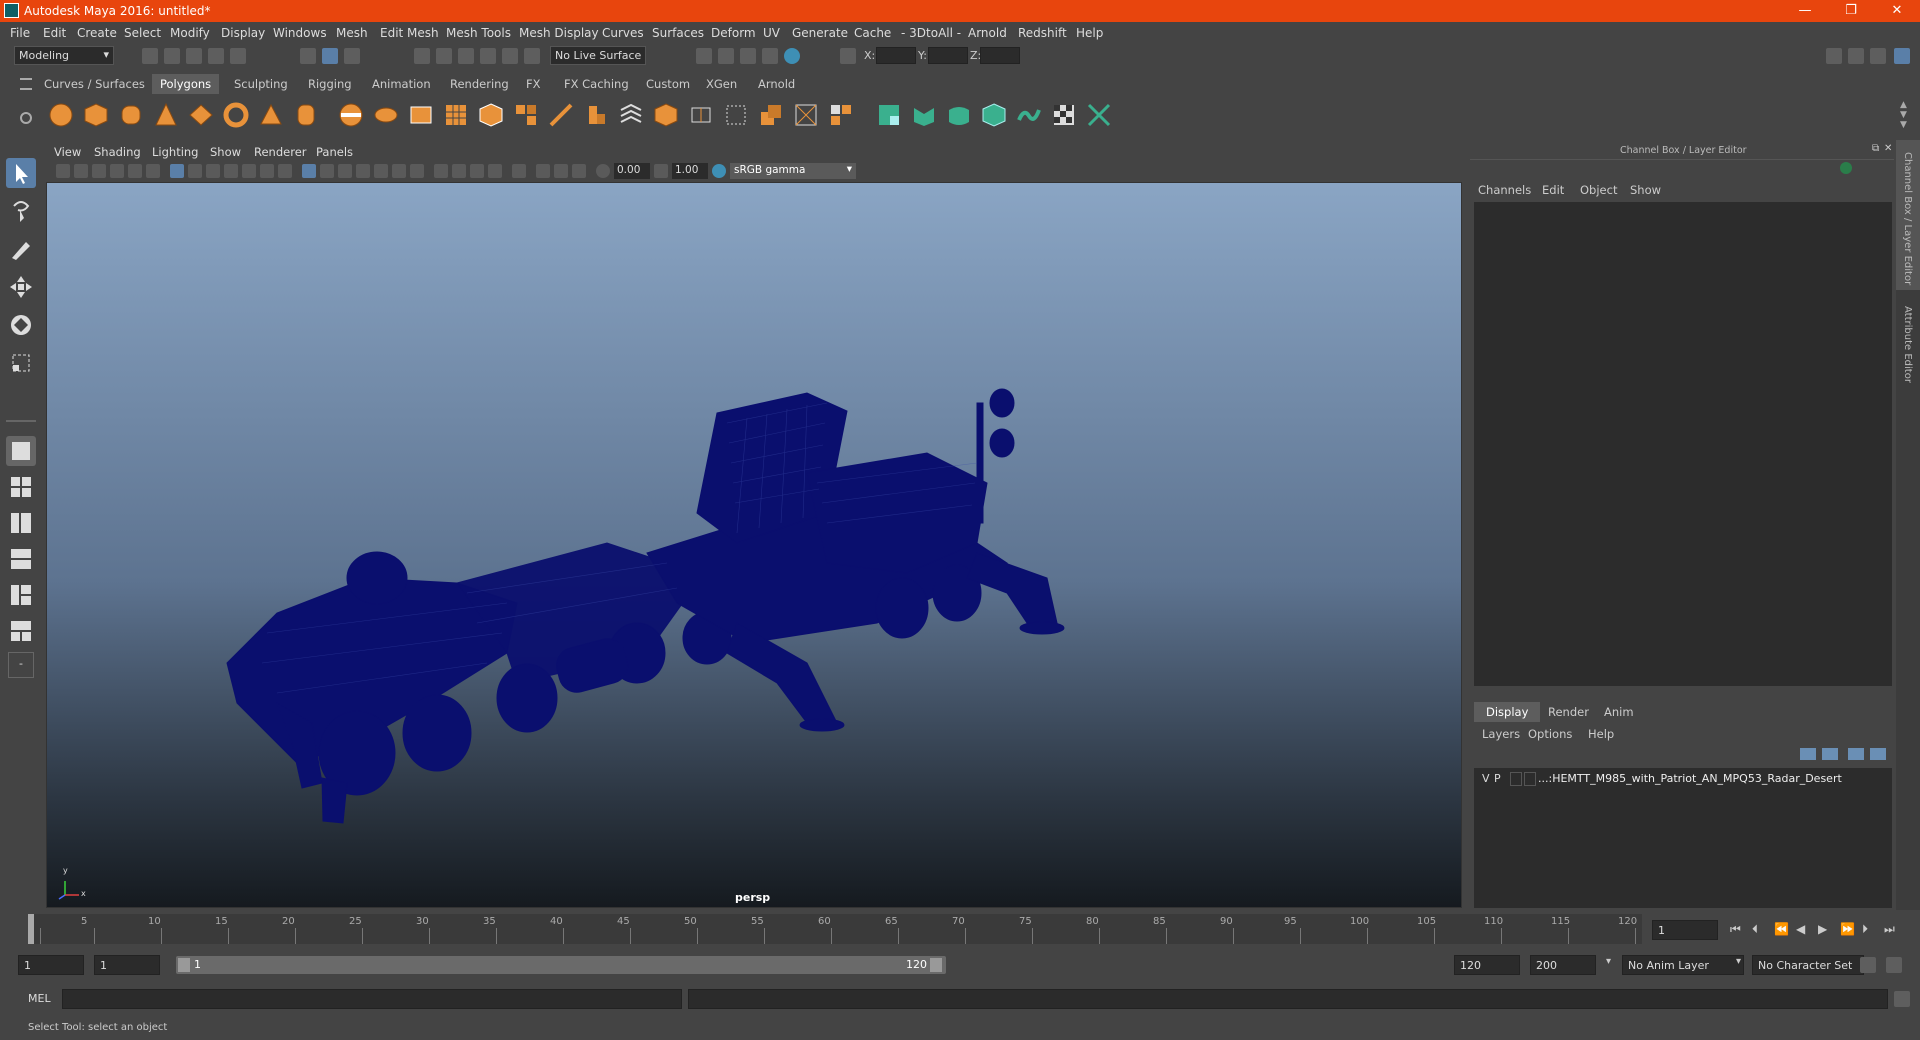 The image size is (1920, 1040). I want to click on poly-prism-icon, so click(271, 115).